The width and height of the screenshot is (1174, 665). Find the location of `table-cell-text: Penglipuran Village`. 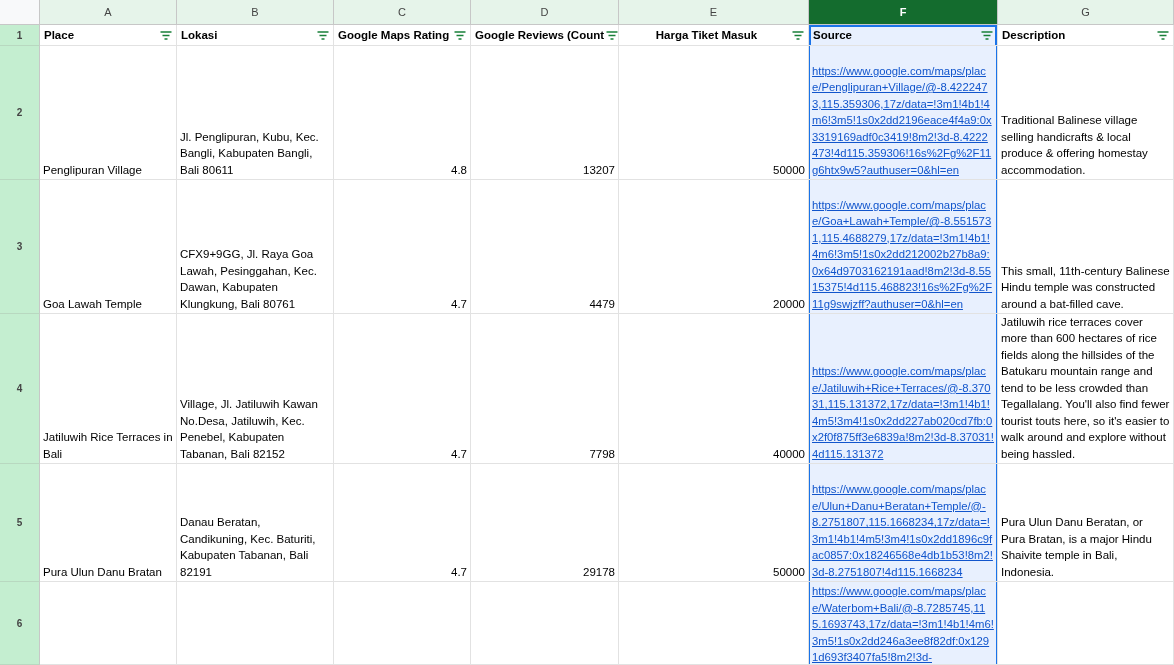

table-cell-text: Penglipuran Village is located at coordinates (93, 170).